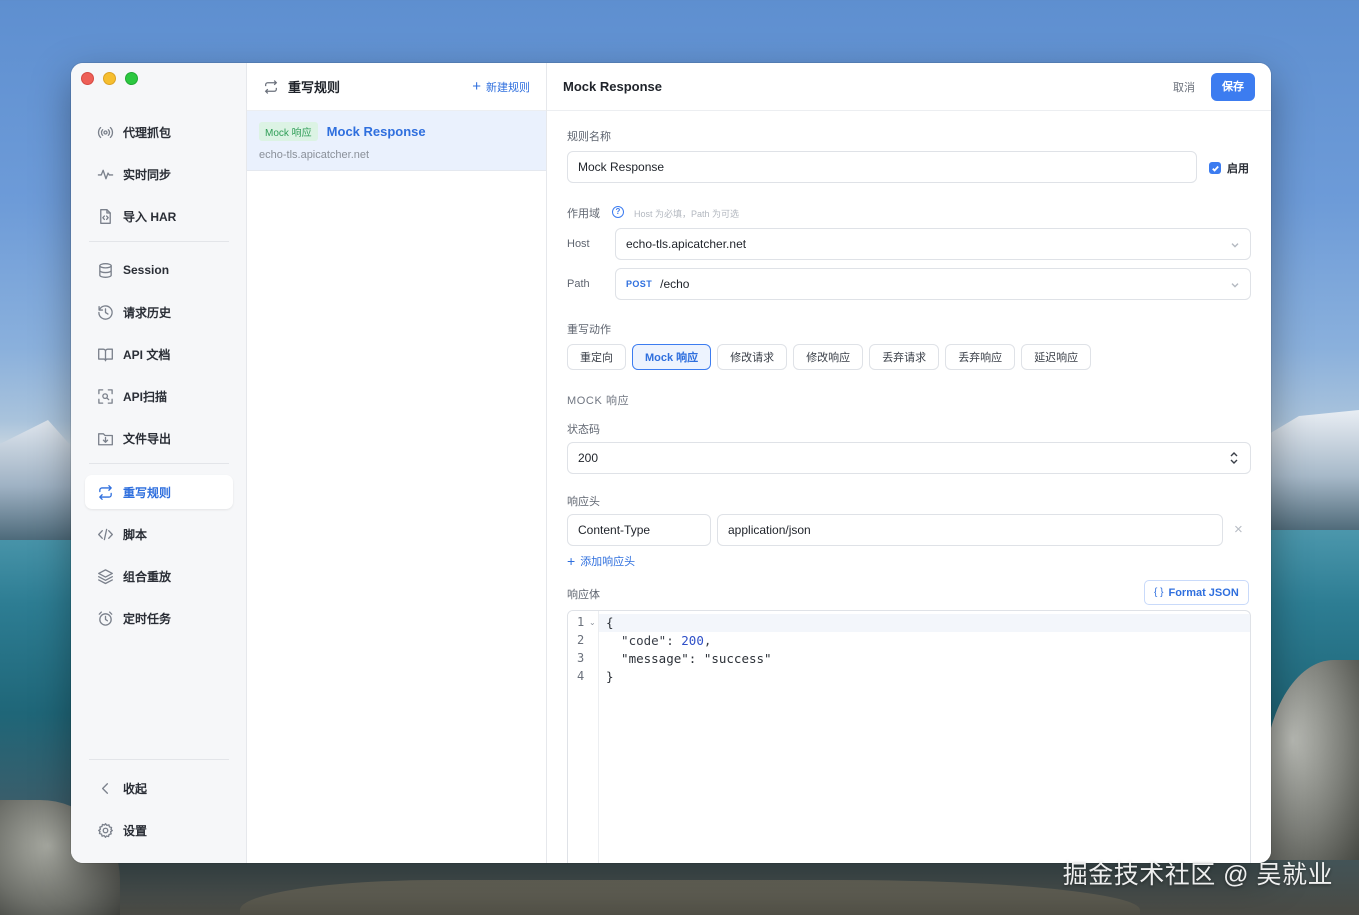 Image resolution: width=1359 pixels, height=915 pixels. I want to click on sidebar-item-rewrite-rules: 重写规则, so click(159, 492).